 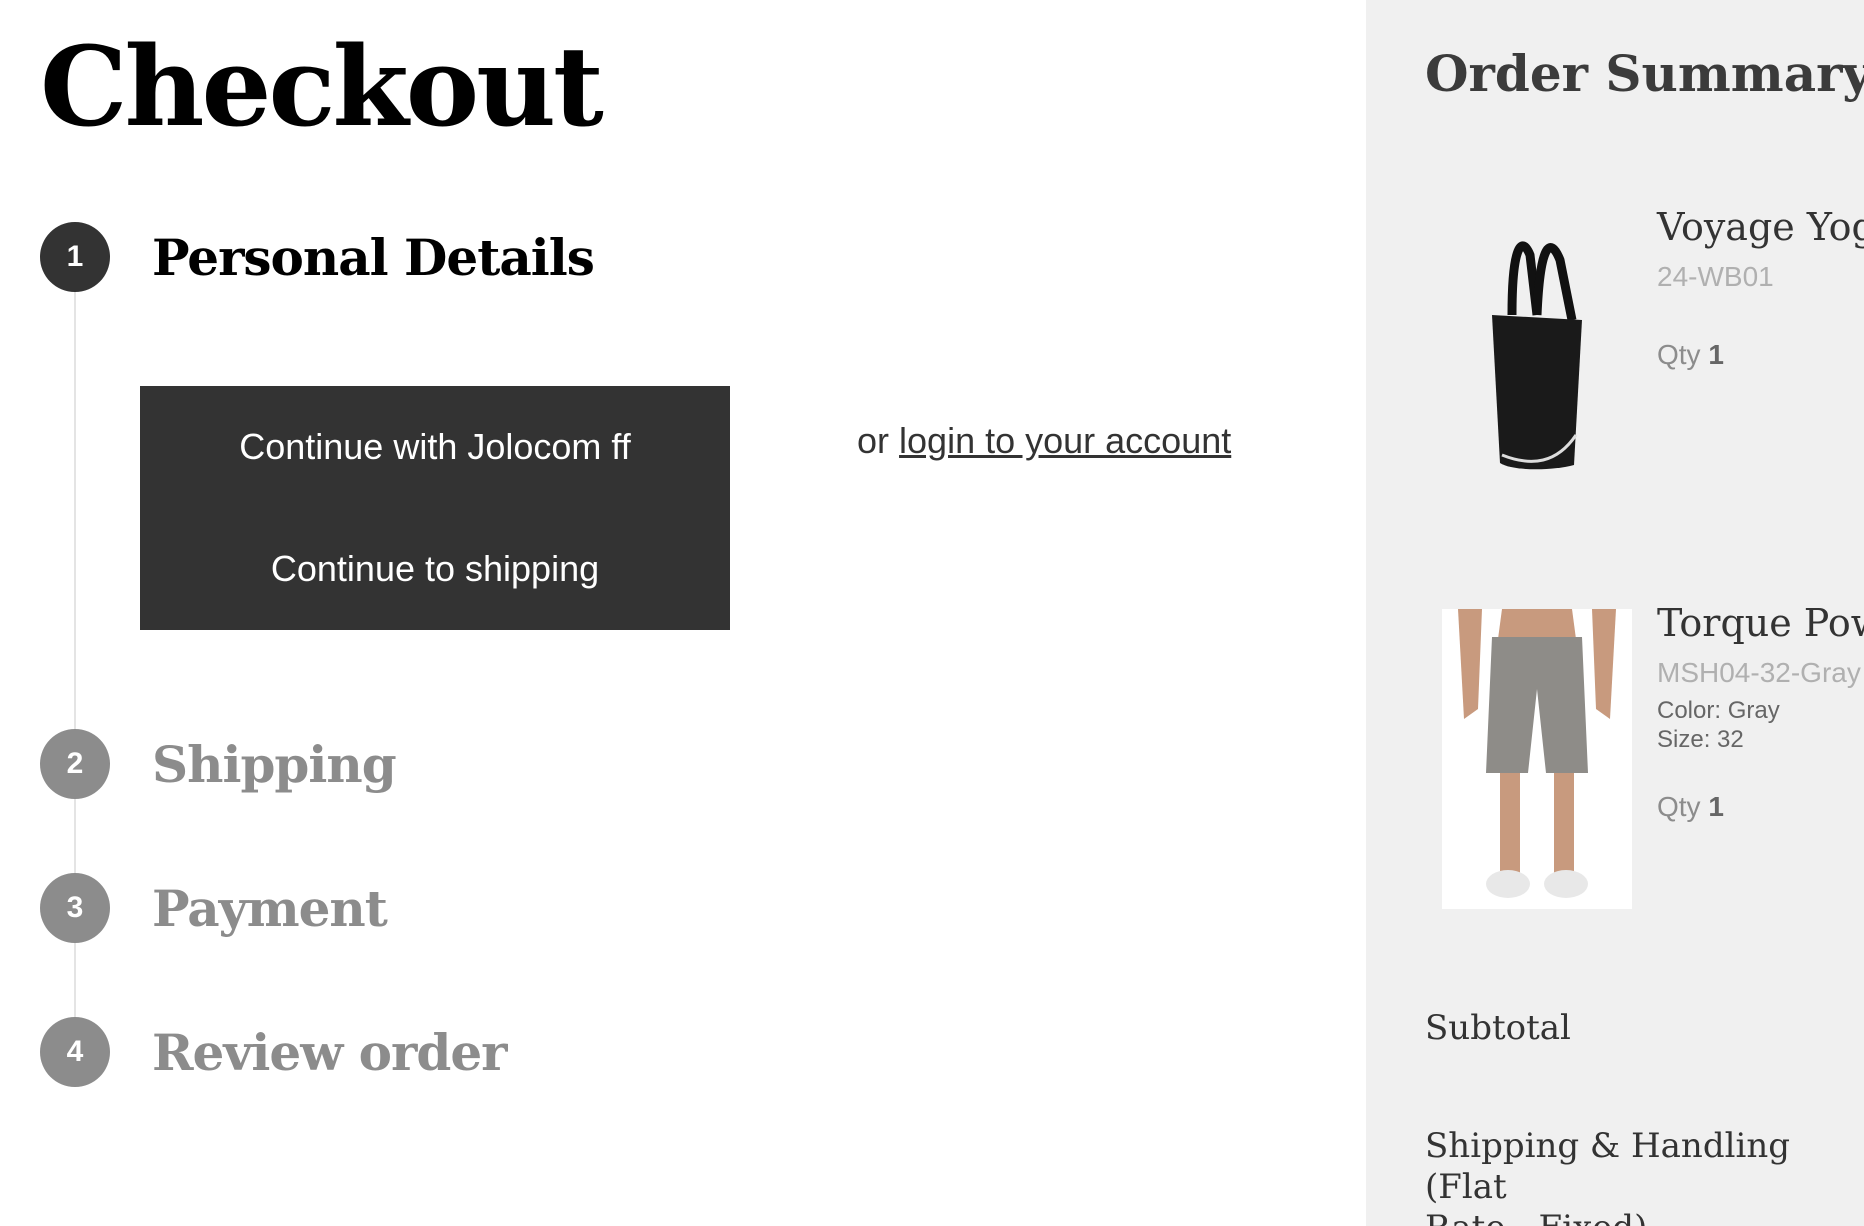 I want to click on item-name: Torque Powe, so click(x=1760, y=623).